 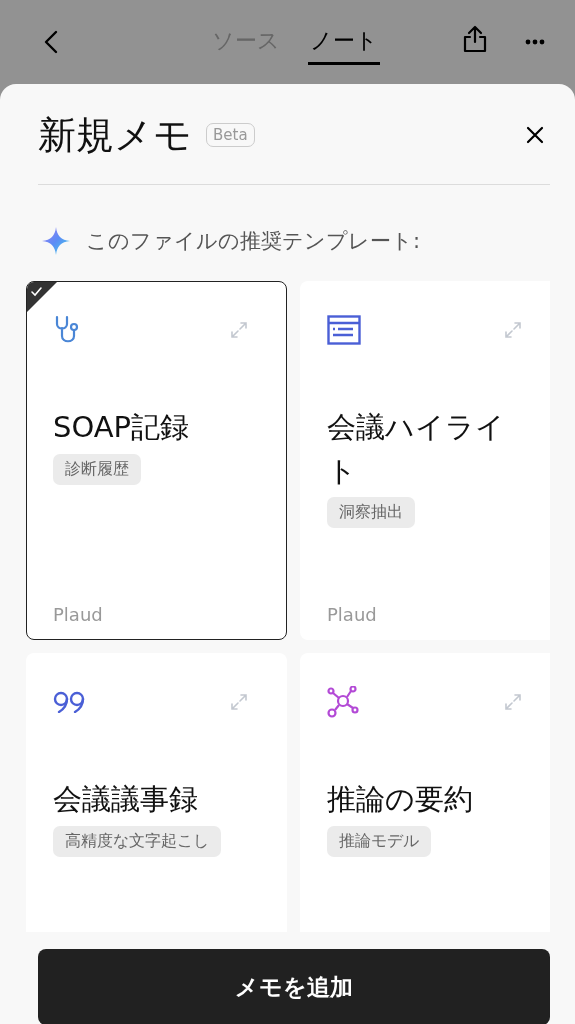 What do you see at coordinates (343, 702) in the screenshot?
I see `network-icon` at bounding box center [343, 702].